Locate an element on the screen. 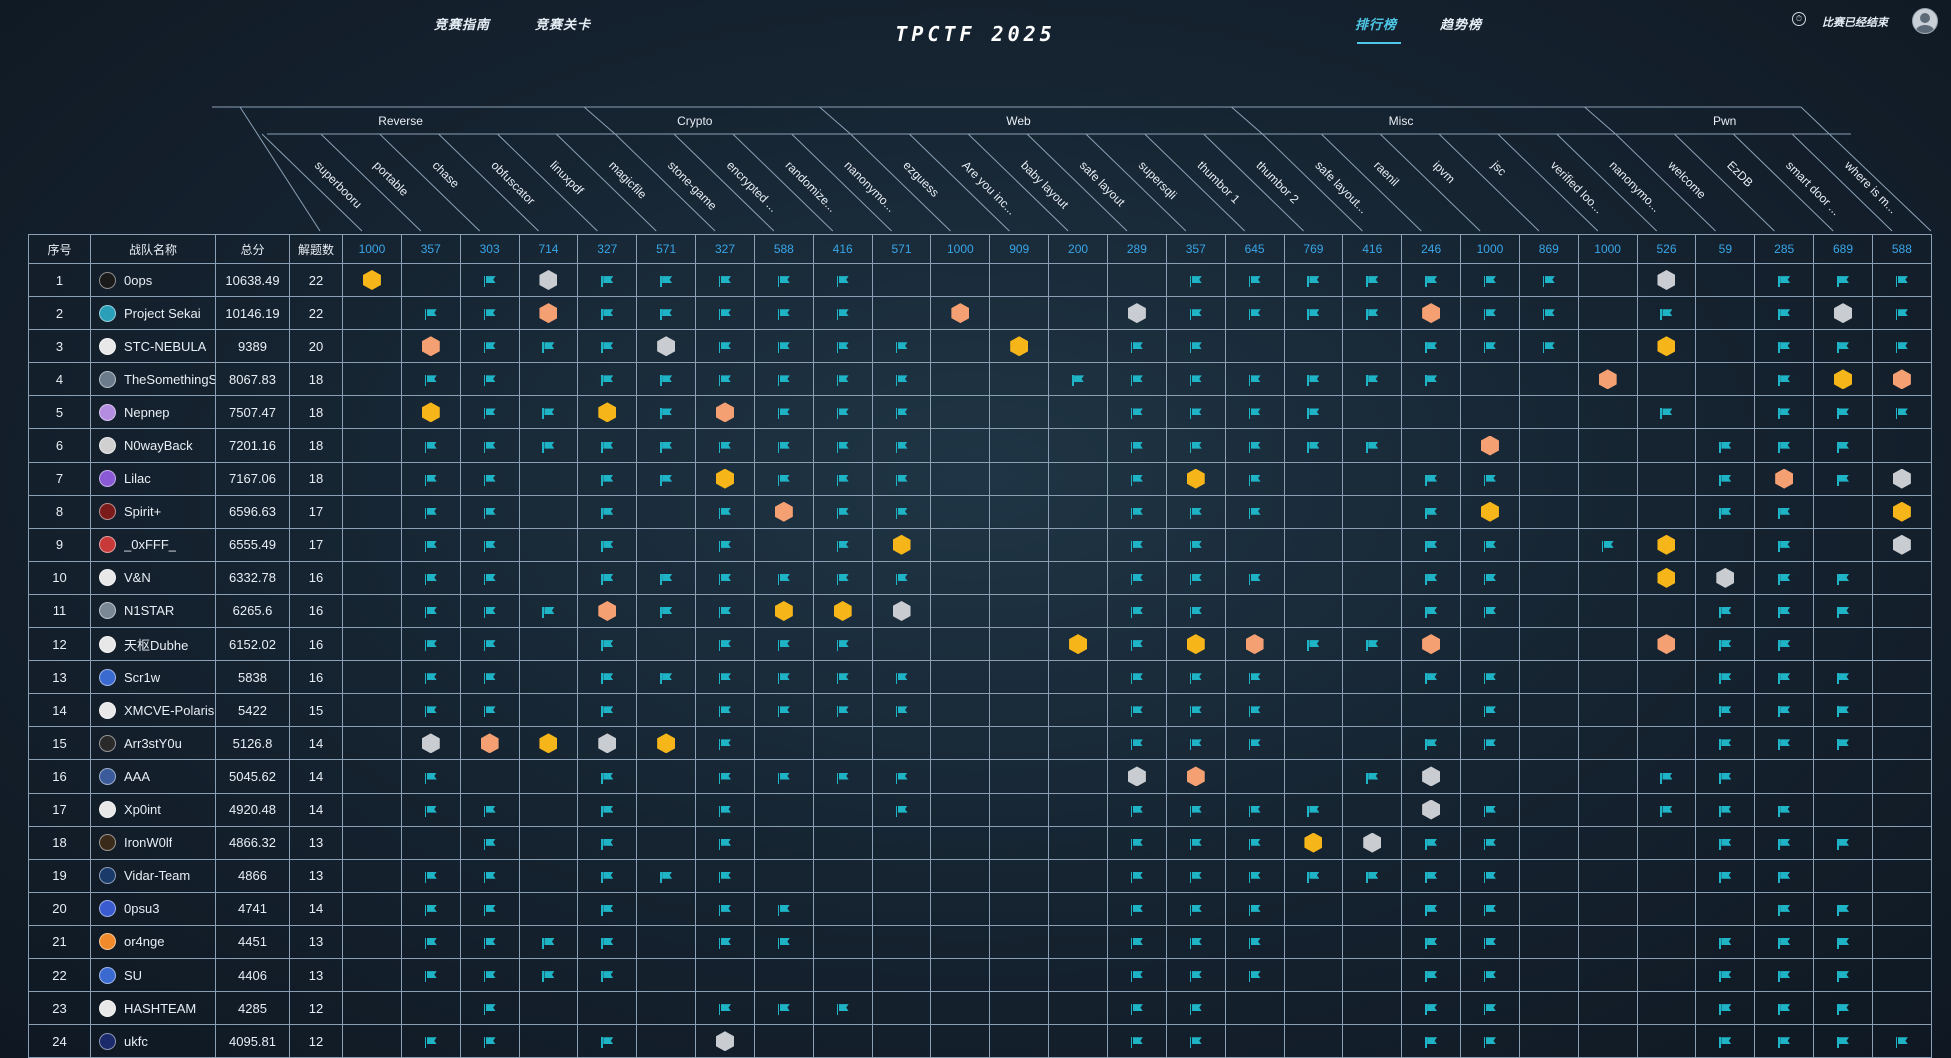  table-row: 14 XMCVE-Polaris 5422 15 is located at coordinates (980, 710).